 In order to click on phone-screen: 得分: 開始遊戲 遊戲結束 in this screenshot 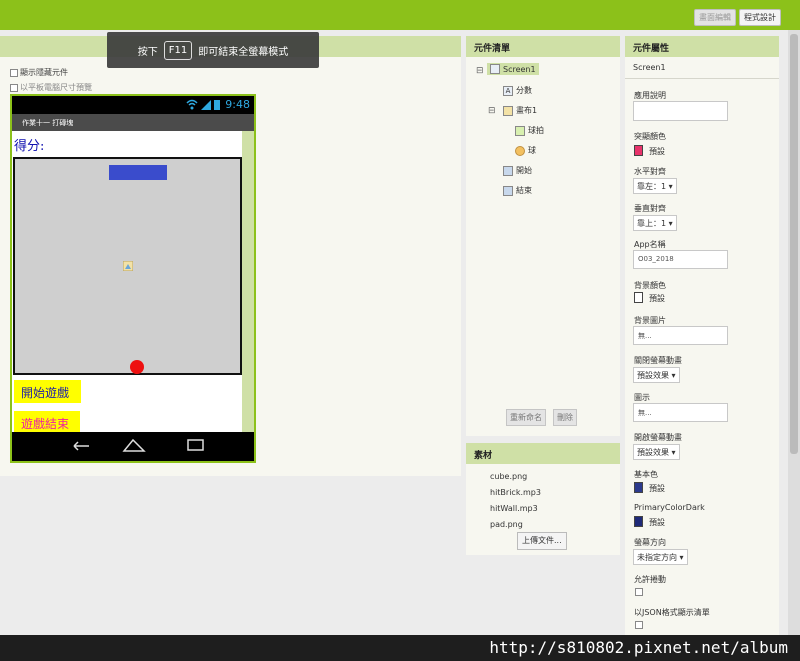, I will do `click(127, 282)`.